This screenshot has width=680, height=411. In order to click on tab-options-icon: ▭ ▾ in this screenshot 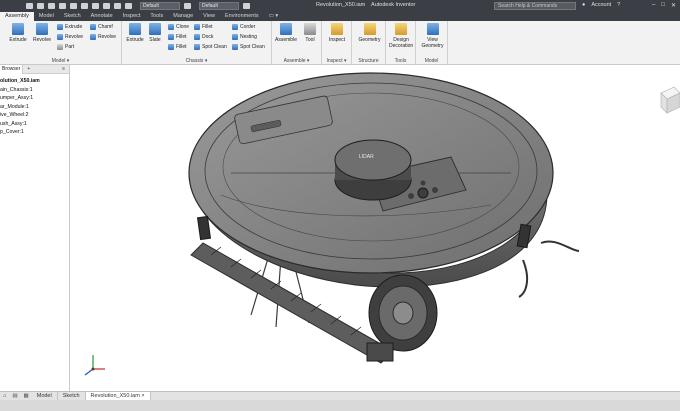, I will do `click(274, 16)`.